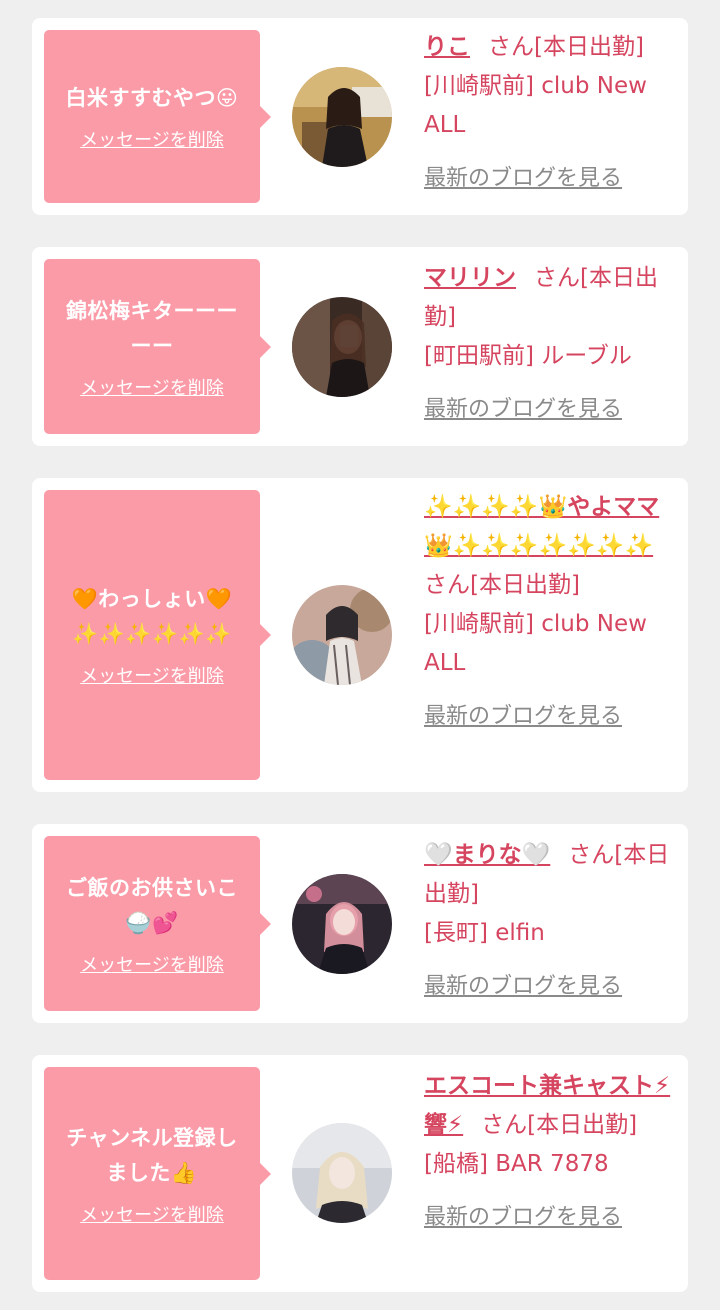  What do you see at coordinates (152, 1155) in the screenshot?
I see `message-text: チャンネル登録しました👍` at bounding box center [152, 1155].